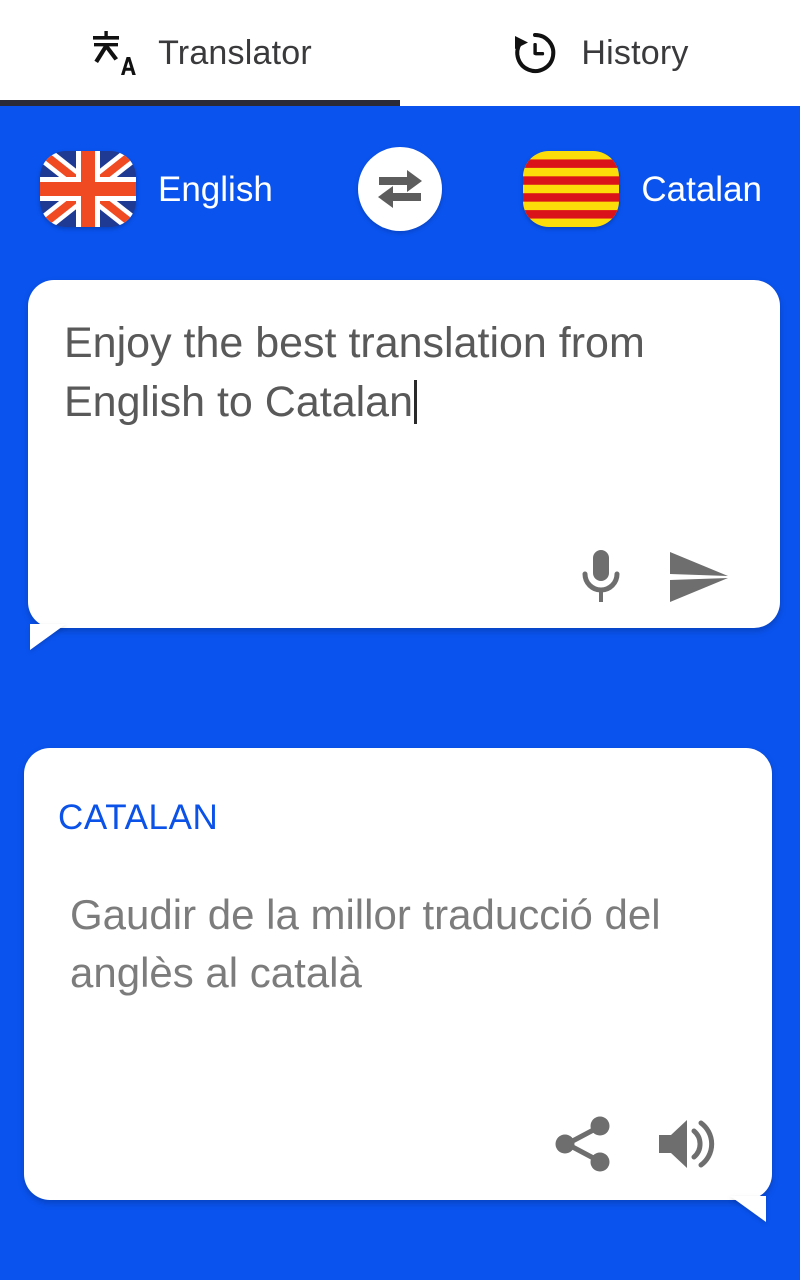 The width and height of the screenshot is (800, 1280). What do you see at coordinates (138, 817) in the screenshot?
I see `result-language-label: CATALAN` at bounding box center [138, 817].